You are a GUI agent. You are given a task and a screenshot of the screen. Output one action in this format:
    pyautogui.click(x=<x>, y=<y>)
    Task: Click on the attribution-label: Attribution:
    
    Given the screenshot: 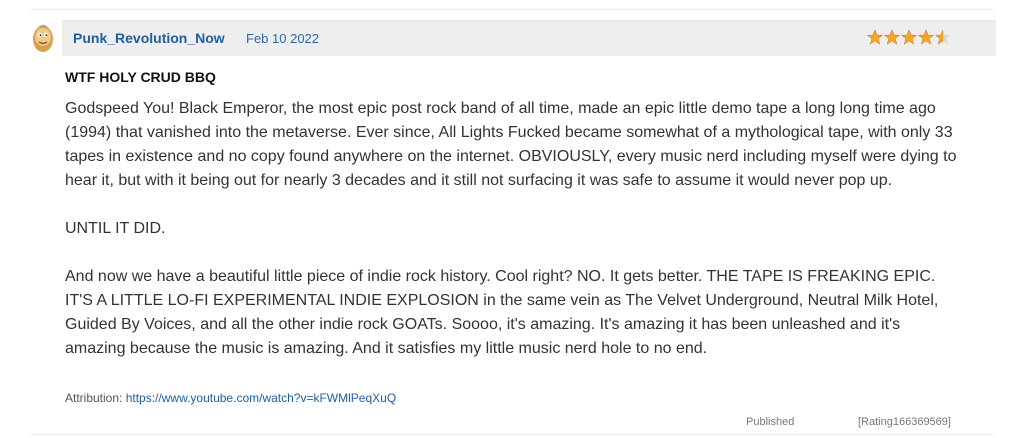 What is the action you would take?
    pyautogui.click(x=94, y=398)
    